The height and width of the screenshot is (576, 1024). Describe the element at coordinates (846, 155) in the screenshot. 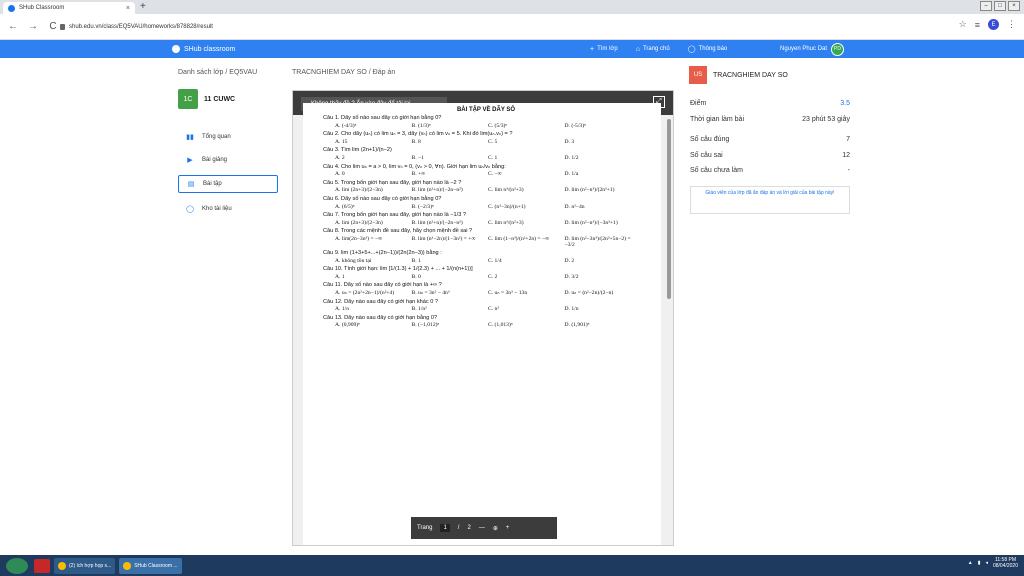

I see `result-value: 12` at that location.